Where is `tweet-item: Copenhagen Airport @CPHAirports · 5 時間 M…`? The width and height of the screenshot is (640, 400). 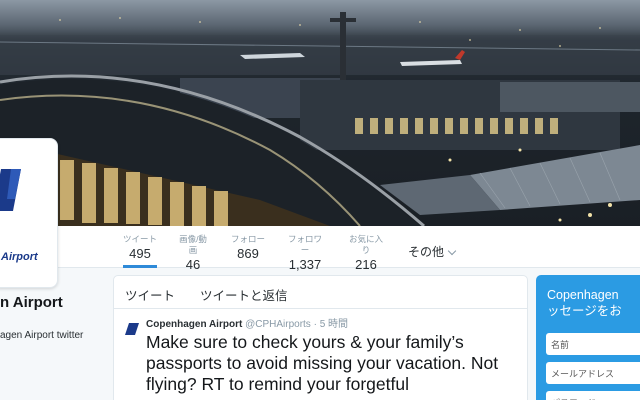
tweet-item: Copenhagen Airport @CPHAirports · 5 時間 M… is located at coordinates (320, 352).